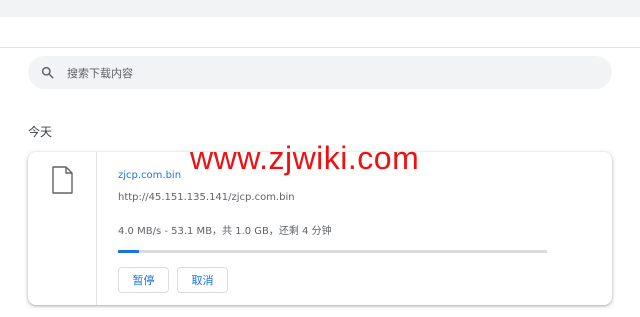 The image size is (640, 317). What do you see at coordinates (225, 231) in the screenshot?
I see `progress-status: 4.0 MB/s - 53.1 MB，共 1.0 GB，还剩 4 分钟` at bounding box center [225, 231].